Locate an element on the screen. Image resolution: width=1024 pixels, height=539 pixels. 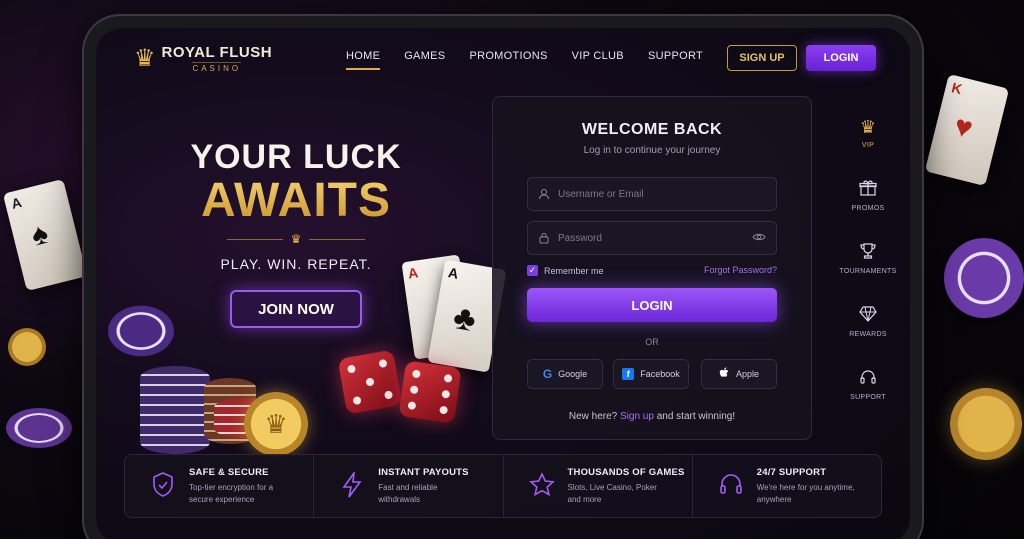
facebook-login-button: f Facebook is located at coordinates (651, 374).